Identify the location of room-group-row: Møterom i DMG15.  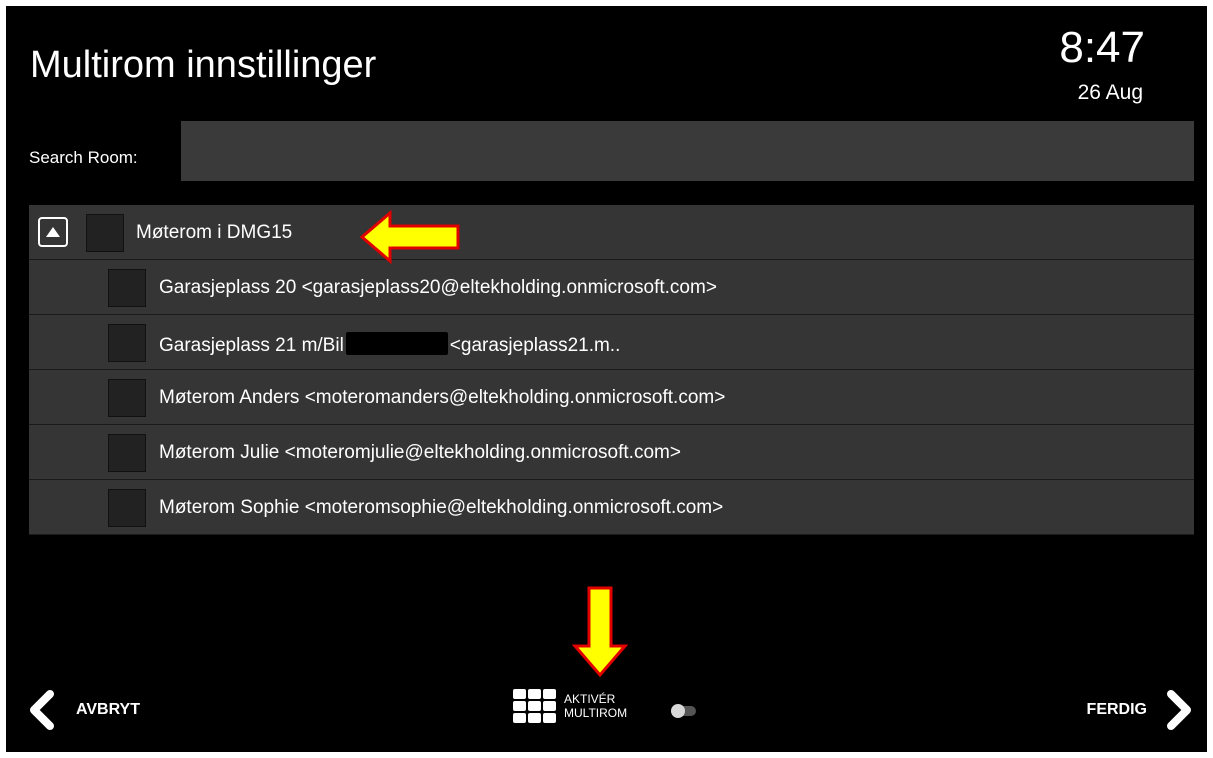
(611, 232).